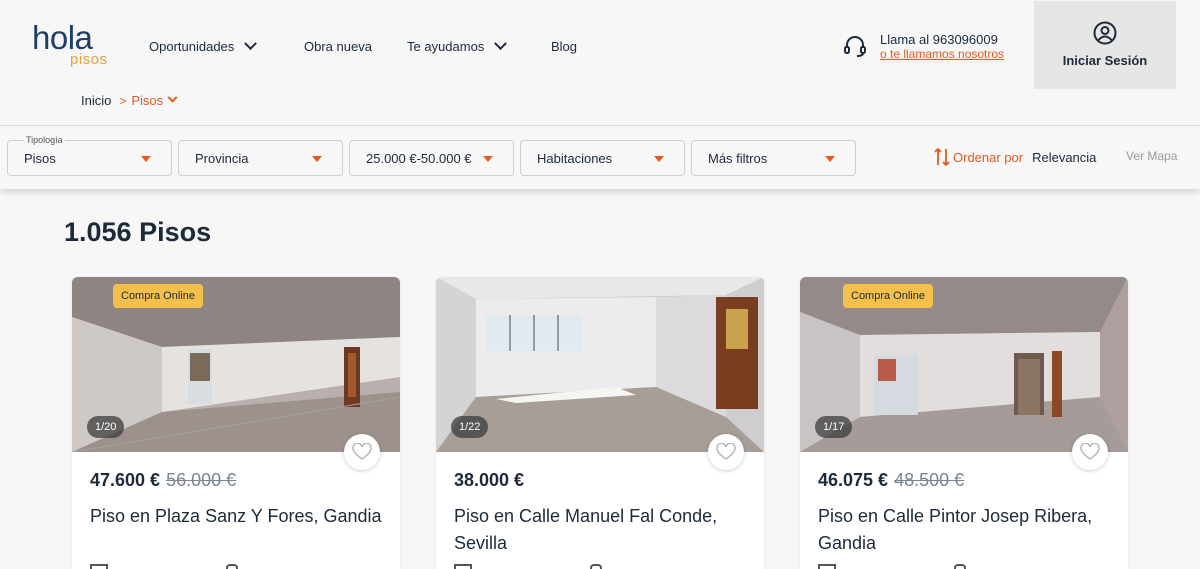 Image resolution: width=1200 pixels, height=569 pixels. I want to click on nav-te-ayudamos: Te ayudamos, so click(457, 45).